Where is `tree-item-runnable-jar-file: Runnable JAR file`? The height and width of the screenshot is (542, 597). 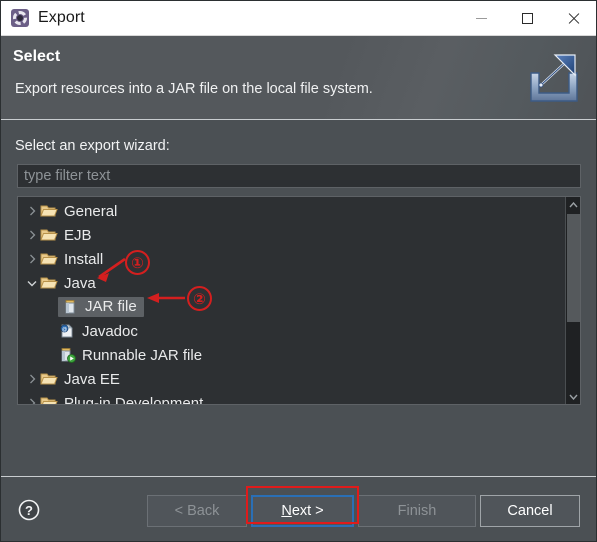
tree-item-runnable-jar-file: Runnable JAR file is located at coordinates (291, 355).